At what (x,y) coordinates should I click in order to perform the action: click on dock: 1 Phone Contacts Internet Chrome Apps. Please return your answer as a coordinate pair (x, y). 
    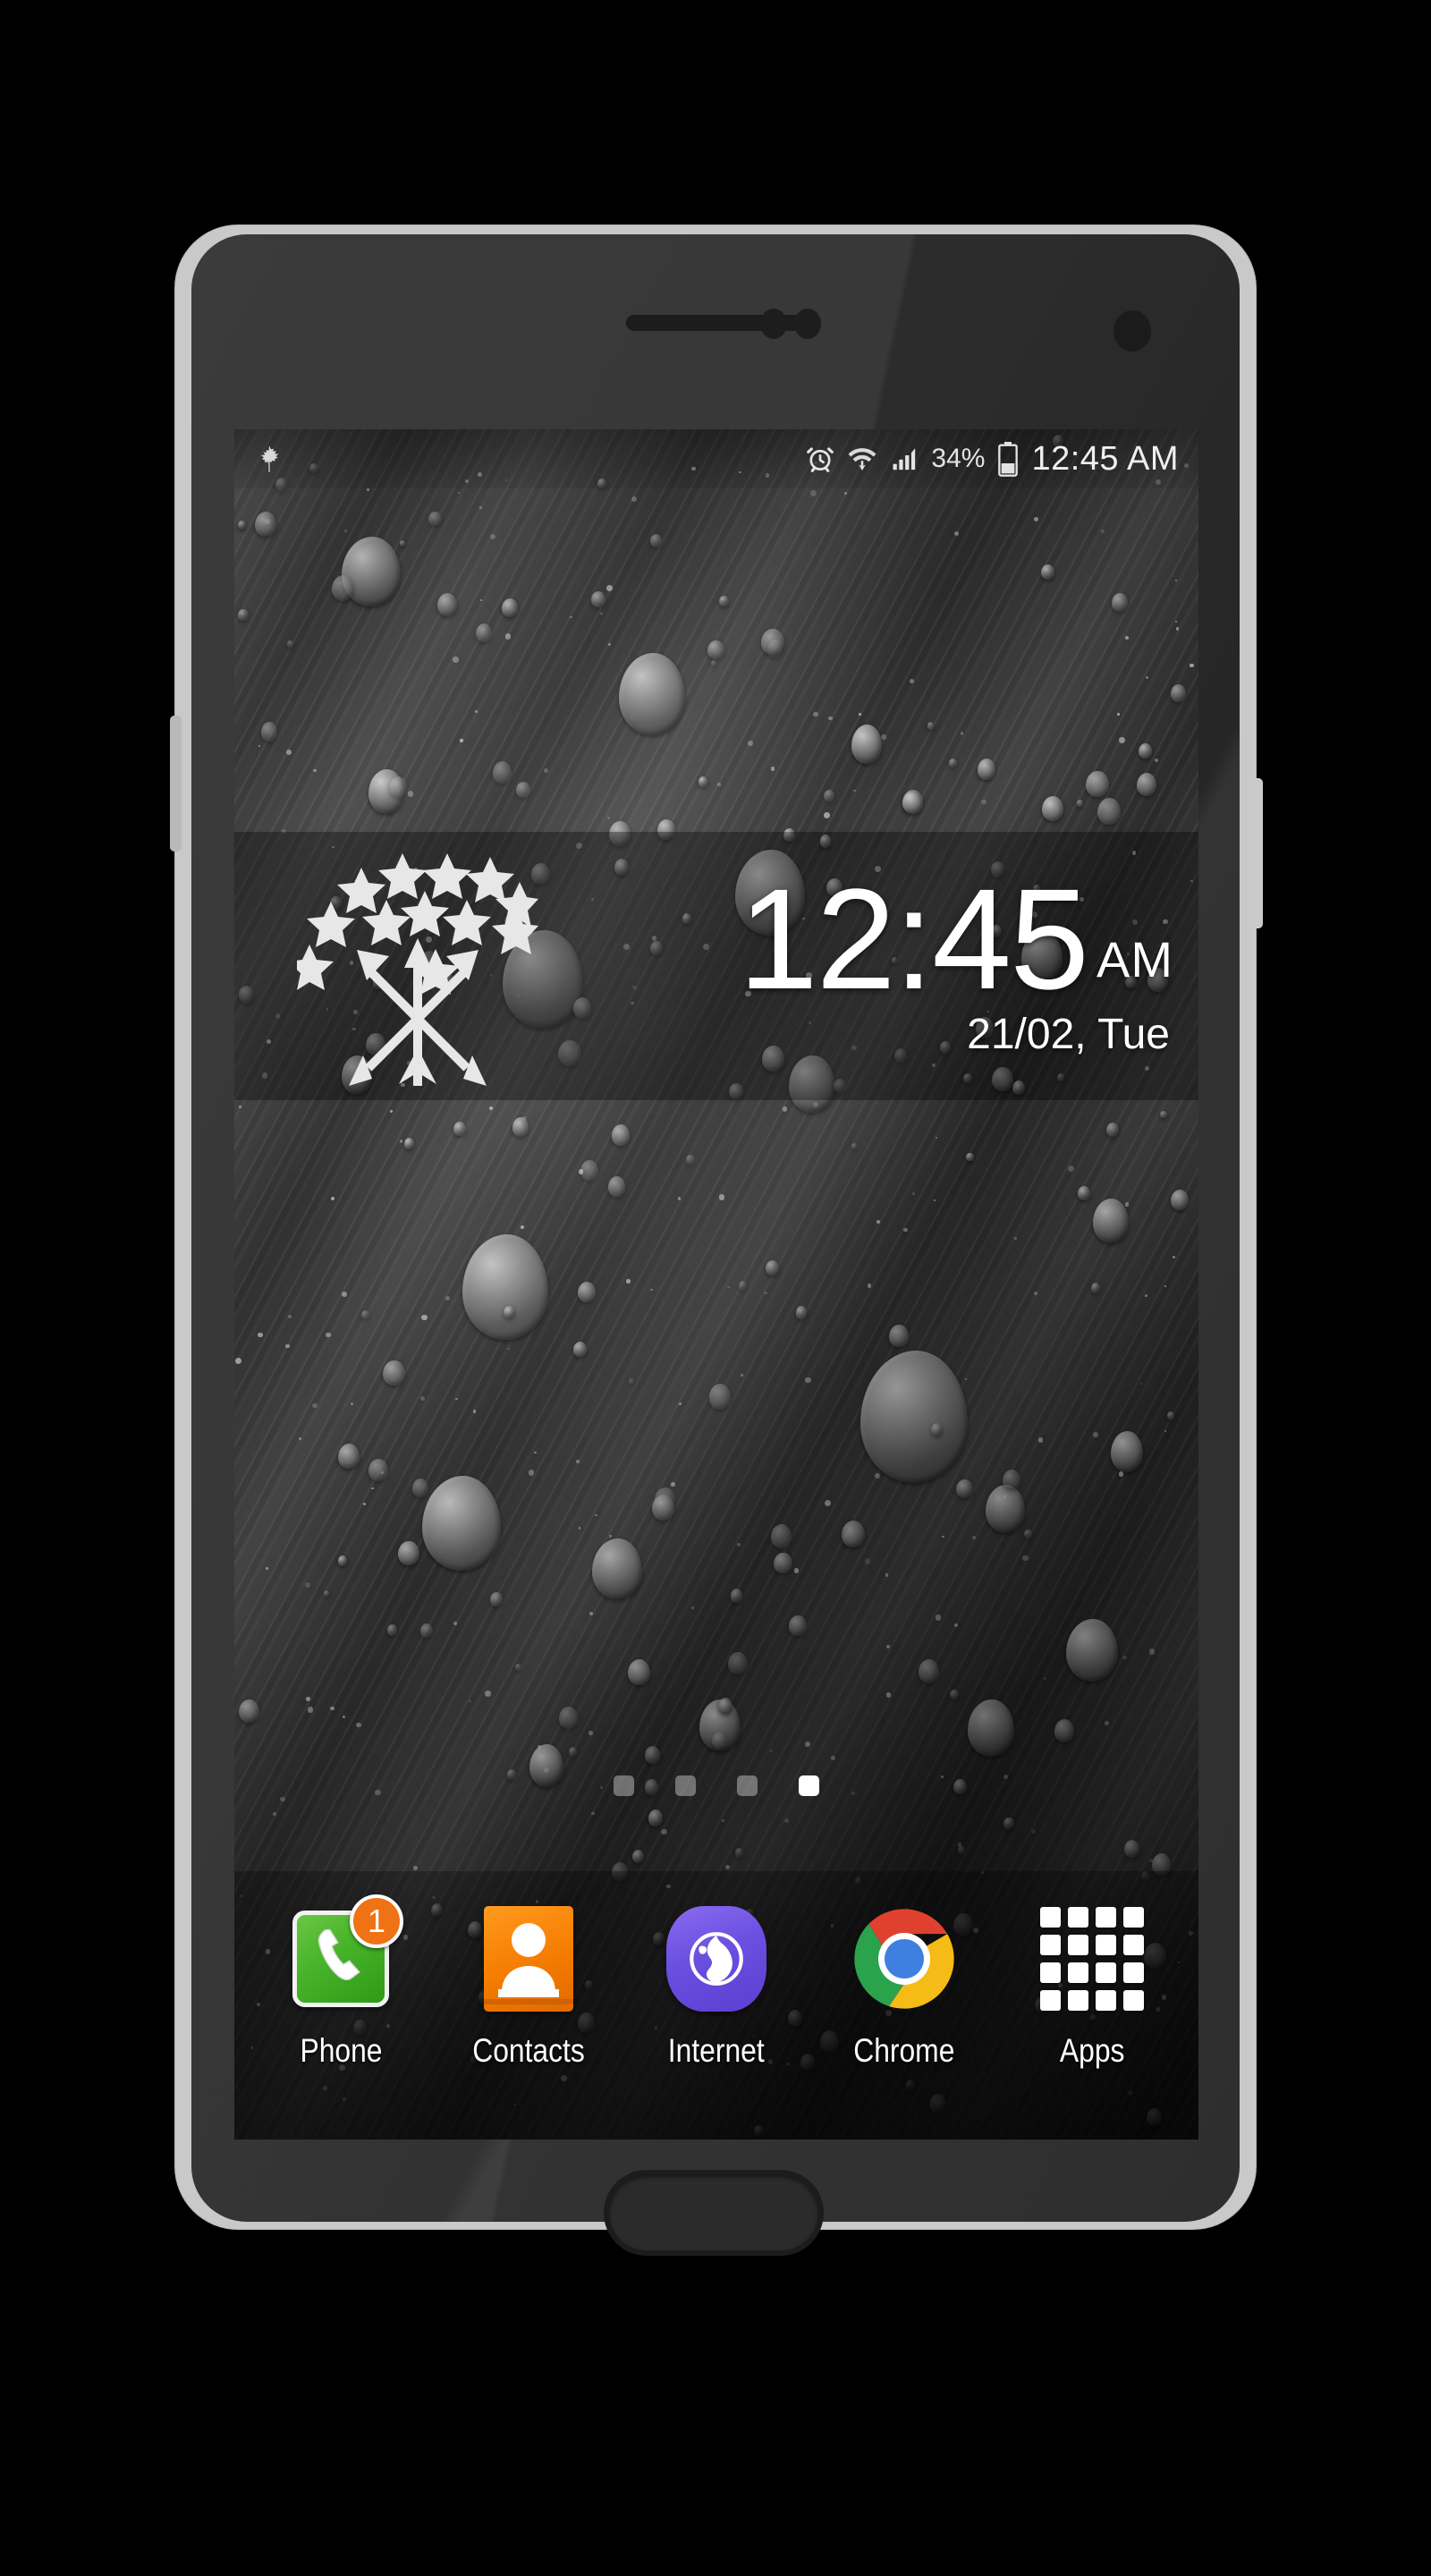
    Looking at the image, I should click on (716, 2005).